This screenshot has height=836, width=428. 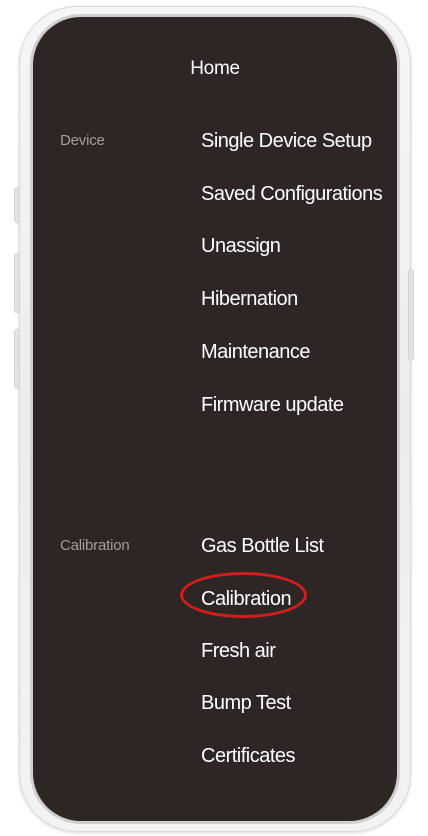 I want to click on menu-item-fresh-air: Fresh air, so click(x=238, y=651).